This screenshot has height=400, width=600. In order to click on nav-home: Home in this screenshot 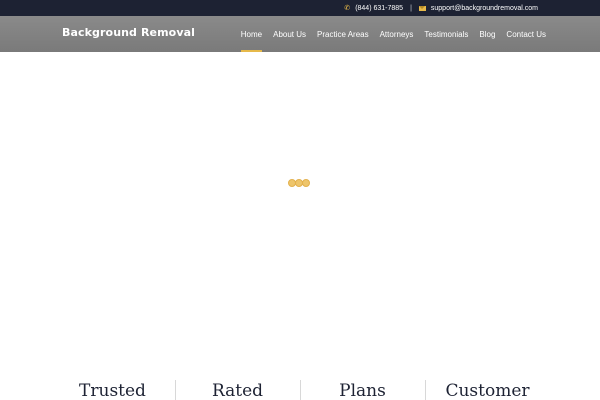, I will do `click(251, 34)`.